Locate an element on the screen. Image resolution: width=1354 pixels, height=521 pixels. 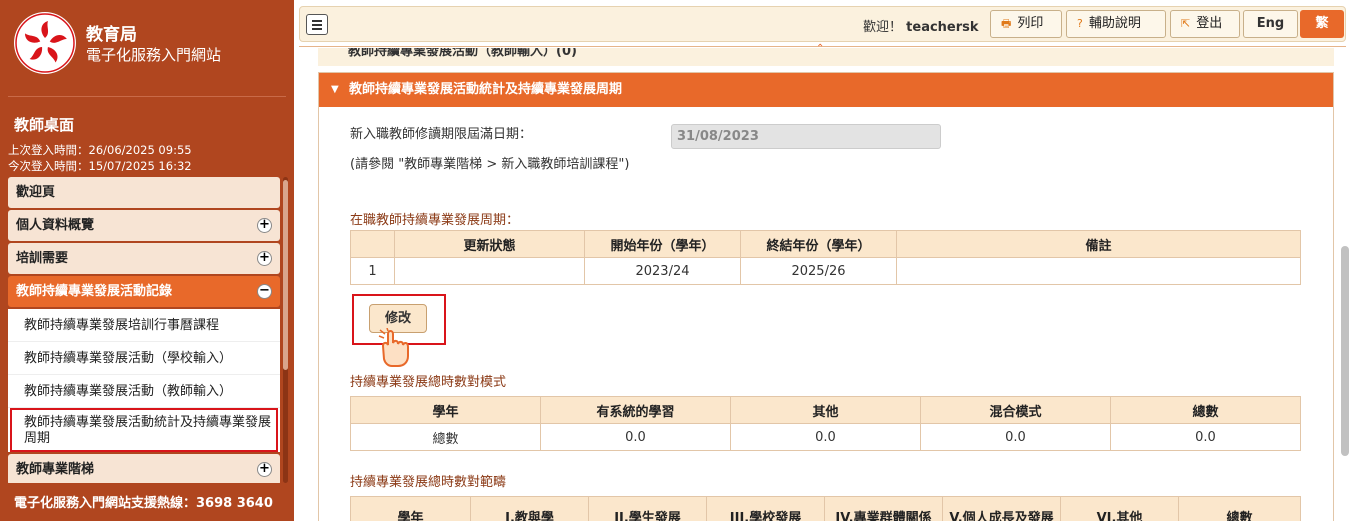
welcome-text: 歡迎！ teachersk is located at coordinates (921, 25).